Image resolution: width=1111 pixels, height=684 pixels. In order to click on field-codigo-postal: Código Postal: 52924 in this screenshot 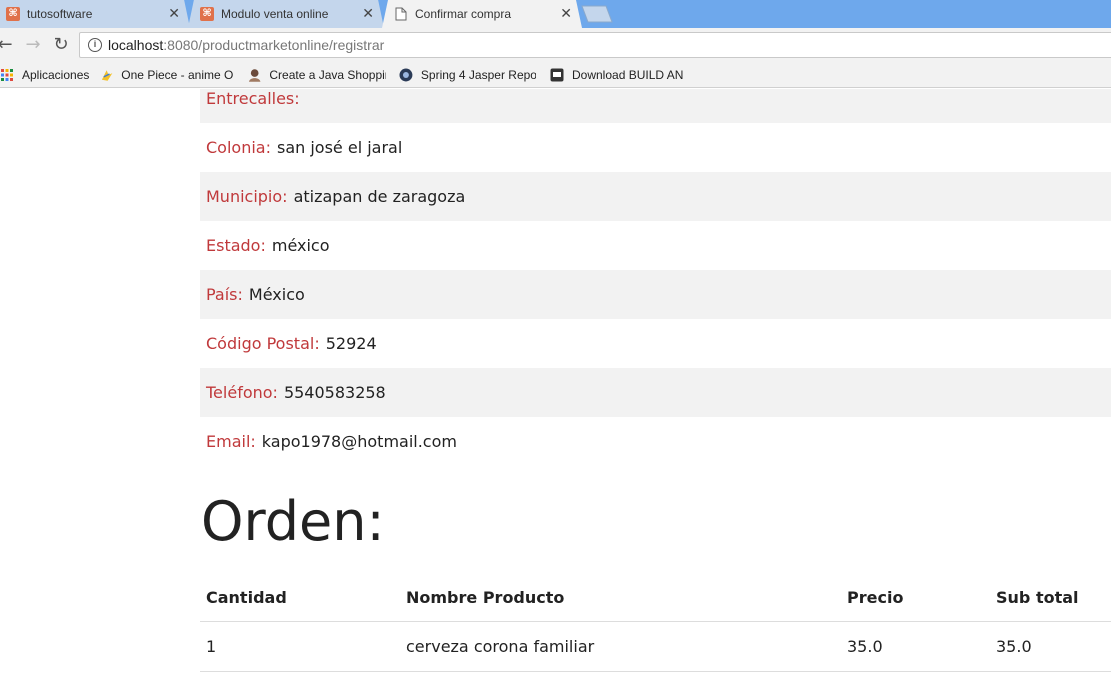, I will do `click(655, 343)`.